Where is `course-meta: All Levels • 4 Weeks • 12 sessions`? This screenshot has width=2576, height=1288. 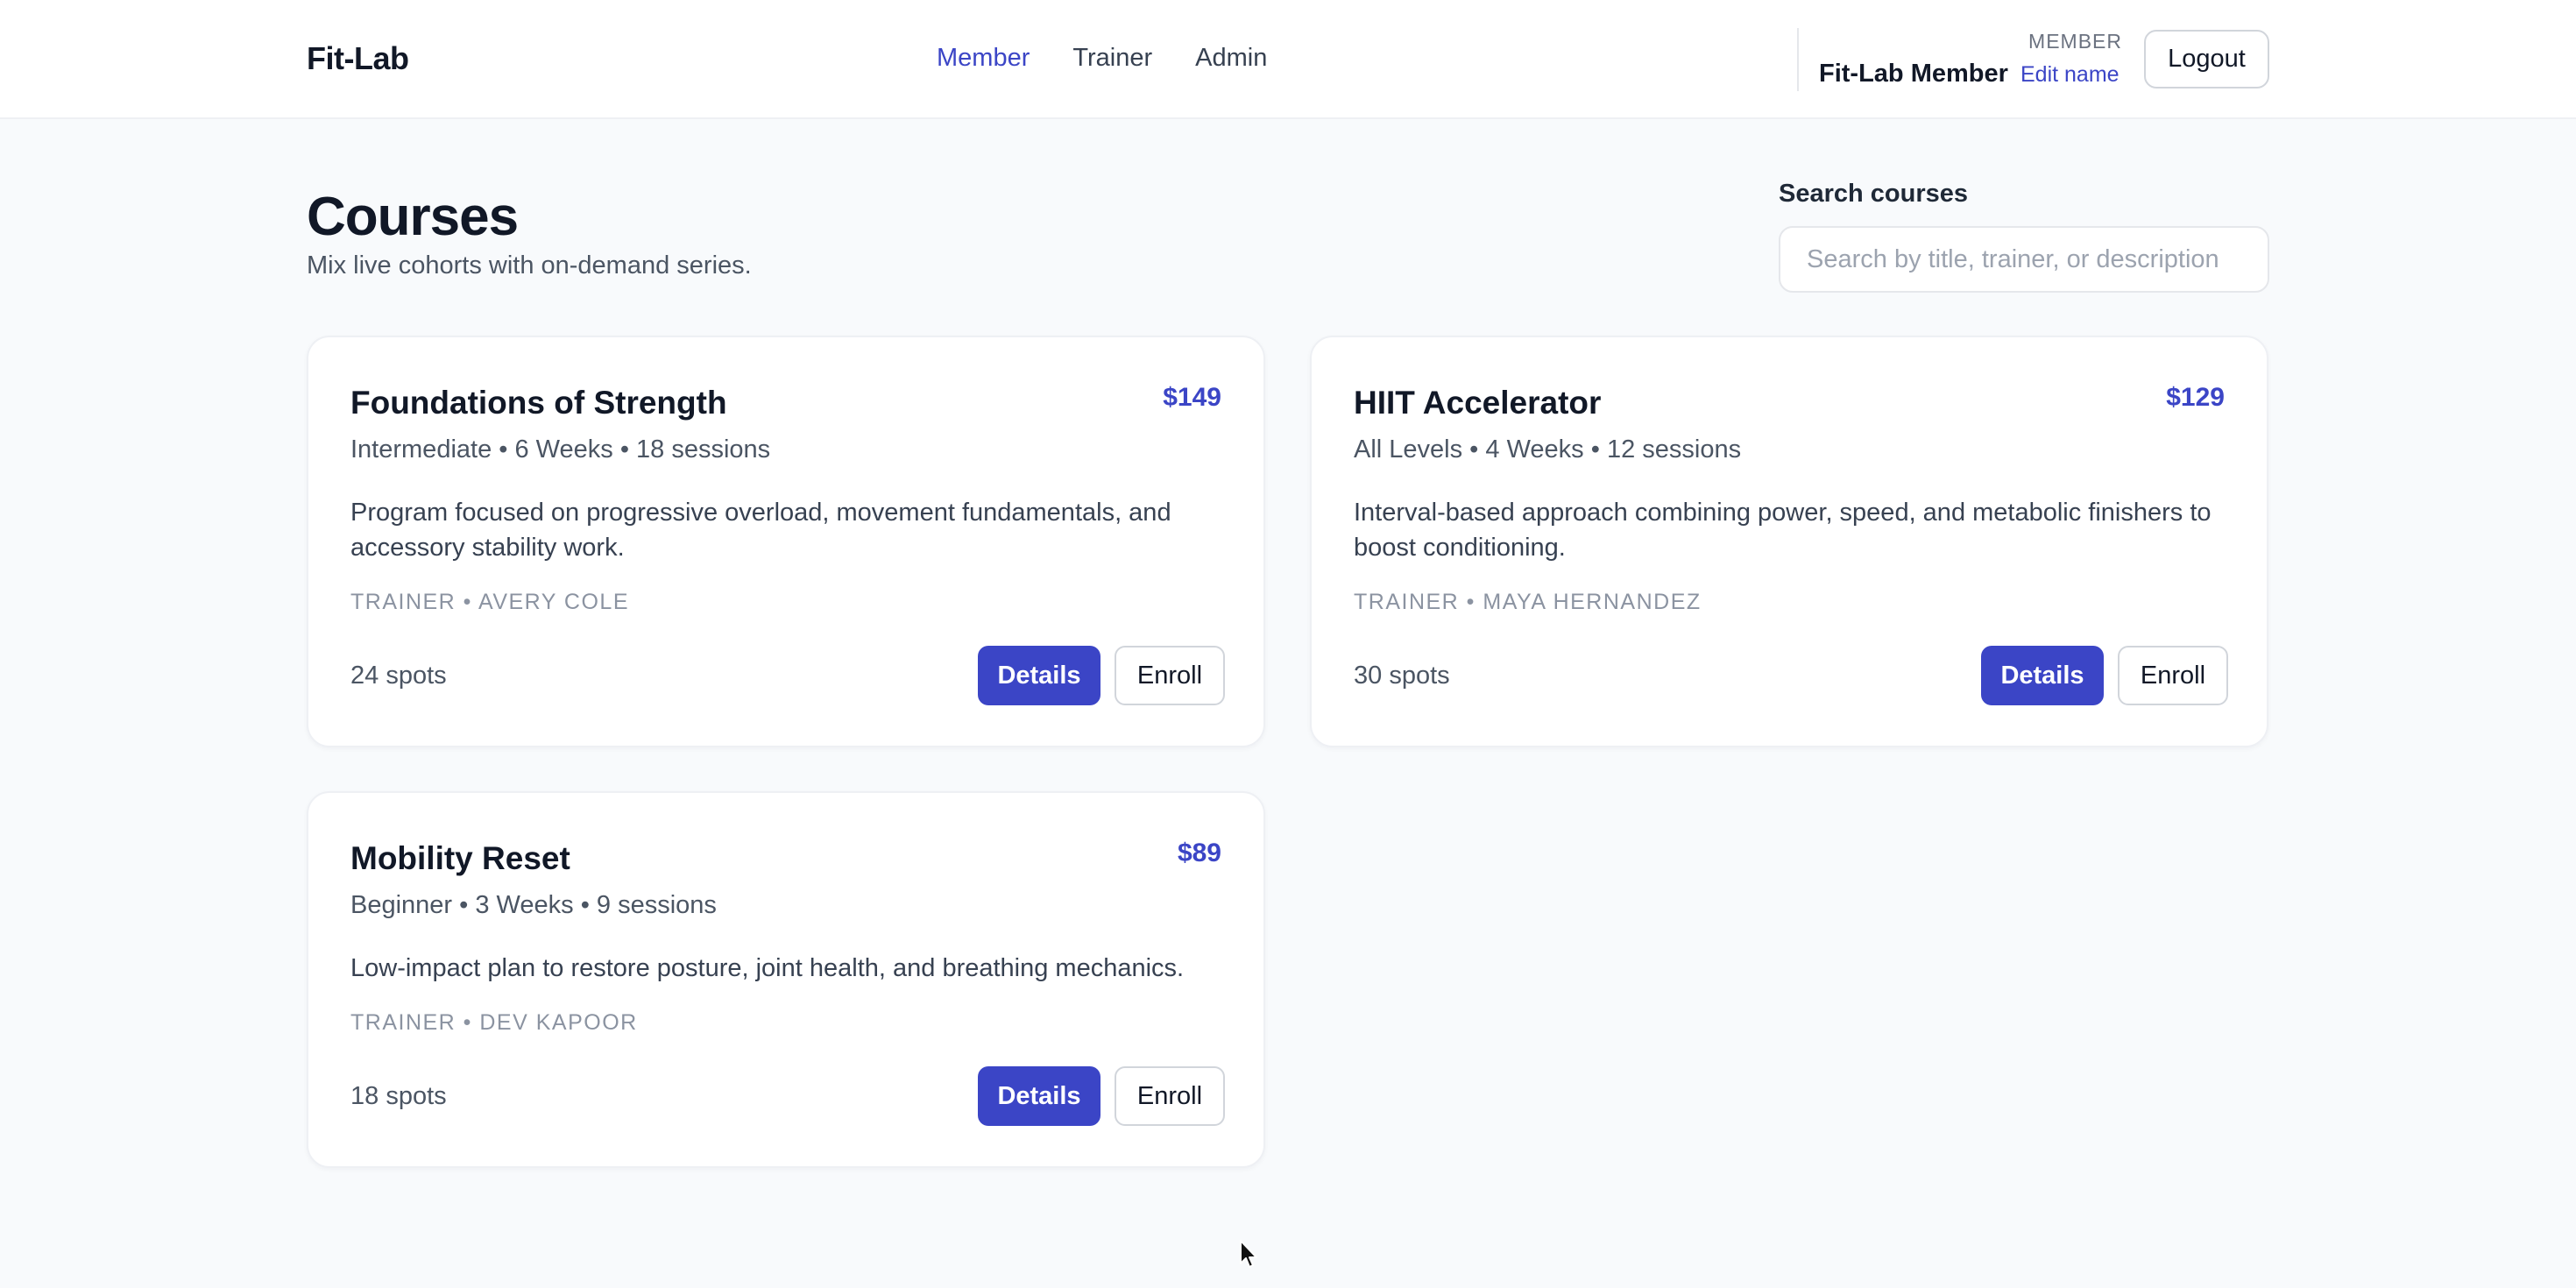 course-meta: All Levels • 4 Weeks • 12 sessions is located at coordinates (1548, 449).